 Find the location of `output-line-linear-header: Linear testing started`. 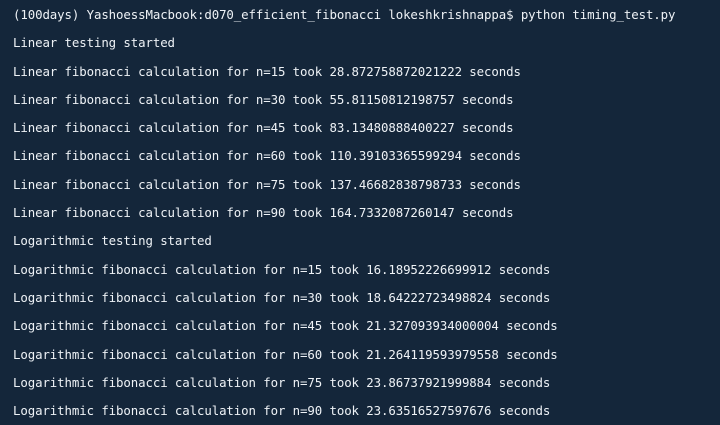

output-line-linear-header: Linear testing started is located at coordinates (94, 43).